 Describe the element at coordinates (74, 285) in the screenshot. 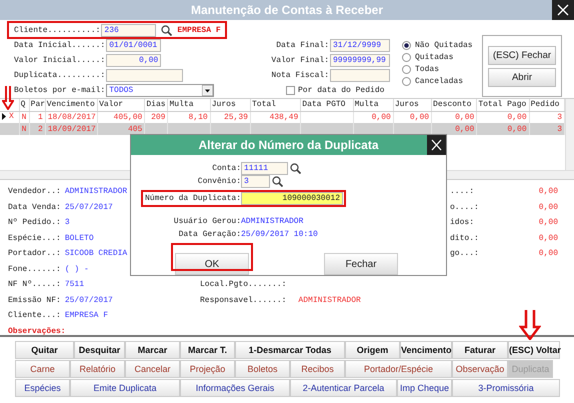

I see `detail-value: 7511` at that location.